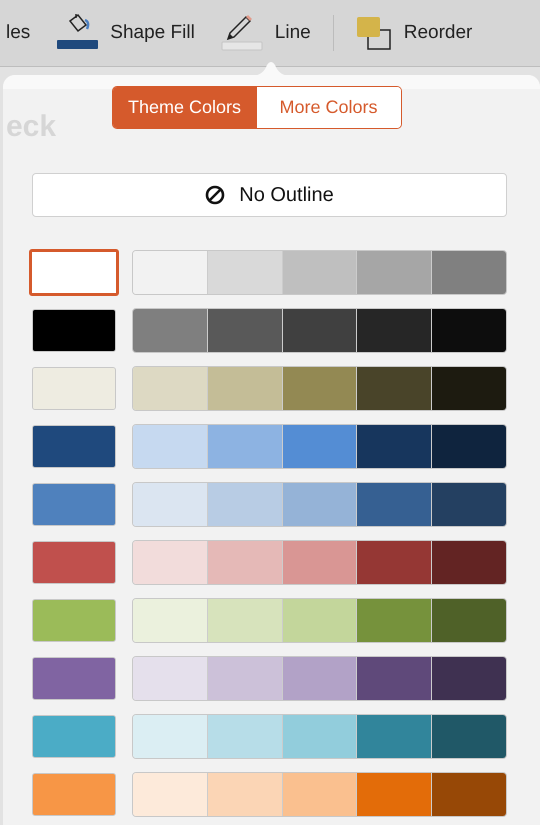 The image size is (540, 825). What do you see at coordinates (18, 33) in the screenshot?
I see `toolbar-label: les` at bounding box center [18, 33].